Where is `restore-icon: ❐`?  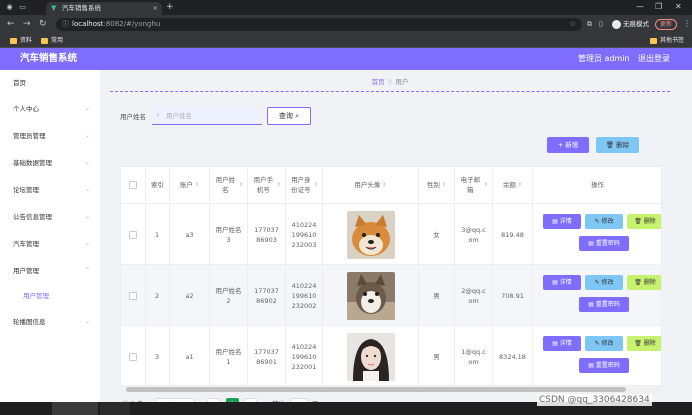 restore-icon: ❐ is located at coordinates (658, 6).